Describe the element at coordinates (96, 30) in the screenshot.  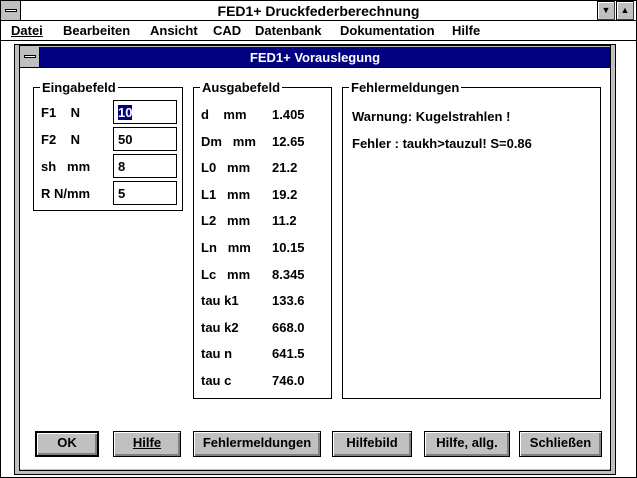
I see `menu-bearbeiten: Bearbeiten` at that location.